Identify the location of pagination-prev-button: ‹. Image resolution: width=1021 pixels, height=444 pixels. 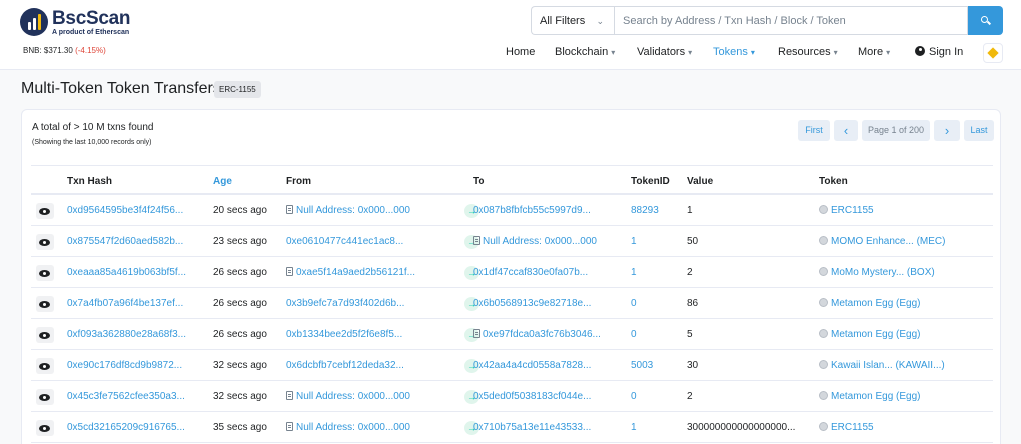
(846, 130).